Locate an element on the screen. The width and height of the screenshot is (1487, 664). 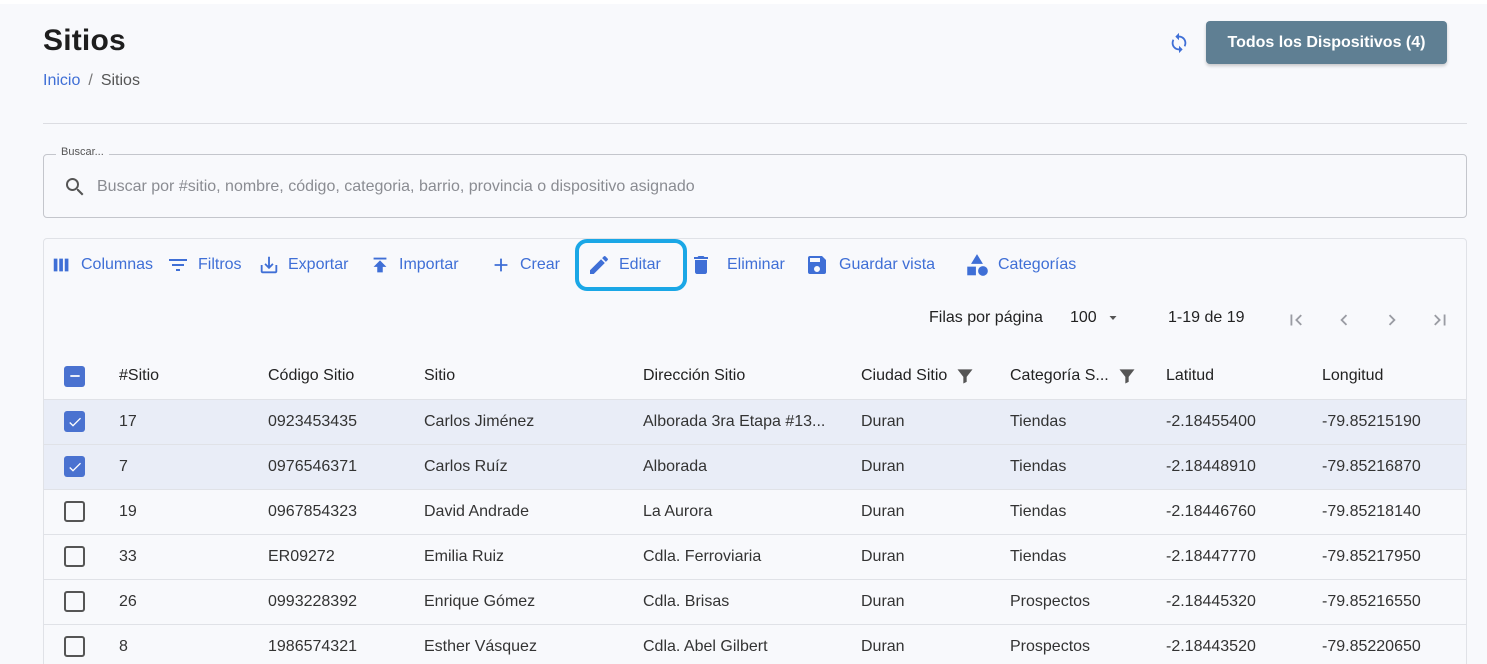
last-page-icon is located at coordinates (1440, 320).